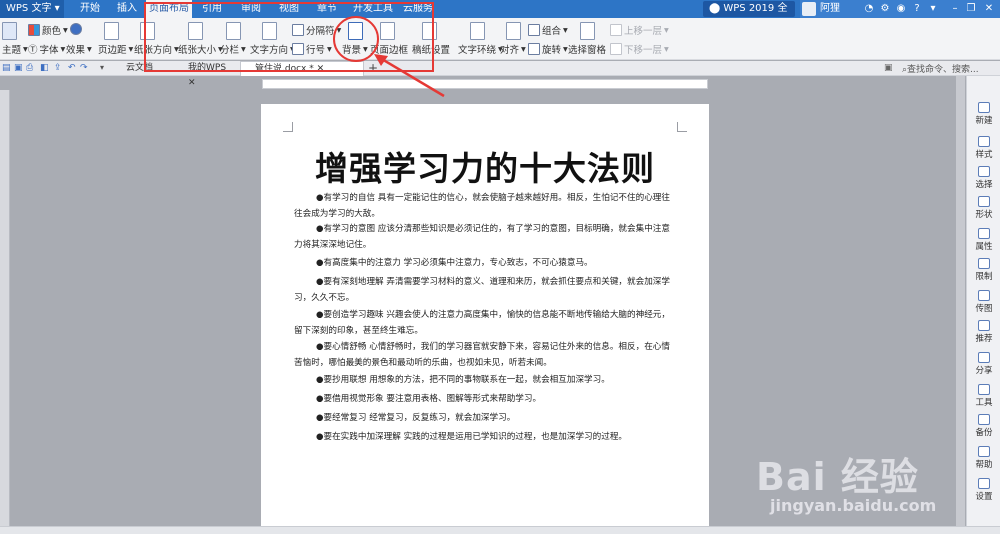 This screenshot has width=1000, height=534. I want to click on horizontal-ruler, so click(485, 84).